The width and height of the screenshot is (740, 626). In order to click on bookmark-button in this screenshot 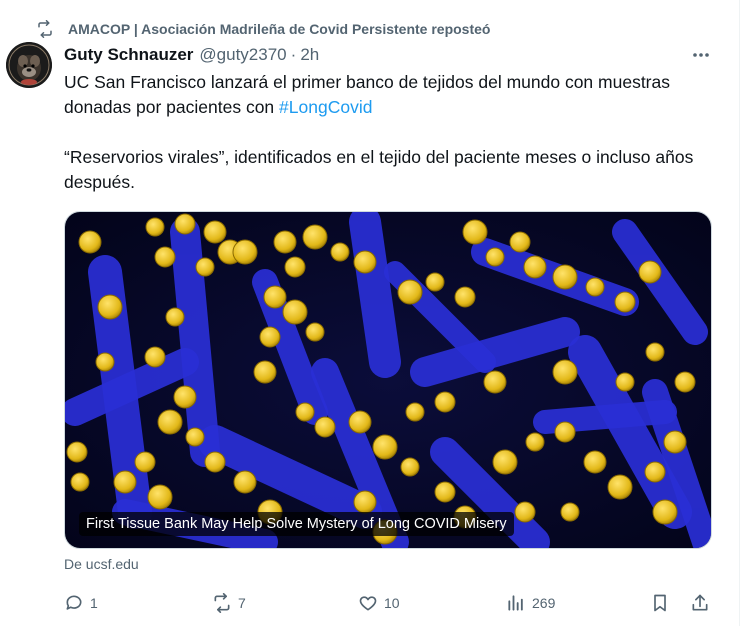, I will do `click(660, 603)`.